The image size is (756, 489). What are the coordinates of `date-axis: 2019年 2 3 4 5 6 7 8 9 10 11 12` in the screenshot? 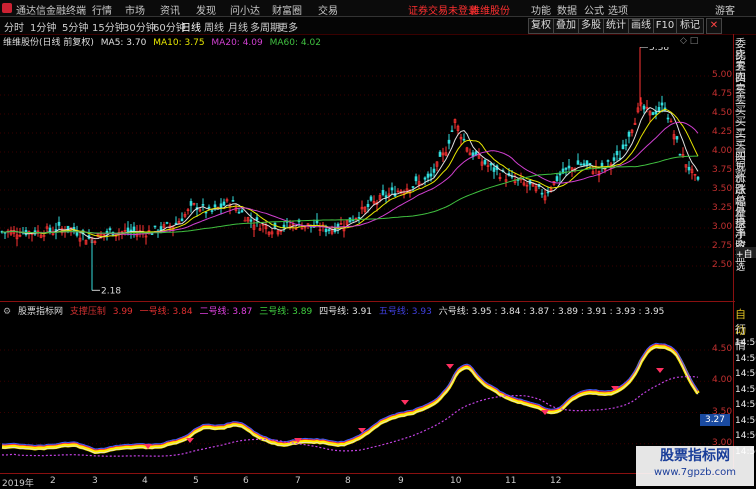 It's located at (365, 481).